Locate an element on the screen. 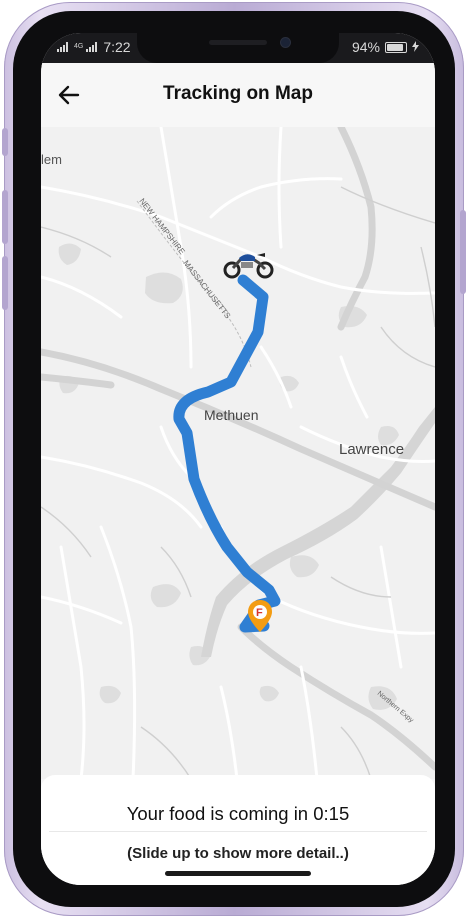  map-label-lawrence: Lawrence is located at coordinates (371, 449).